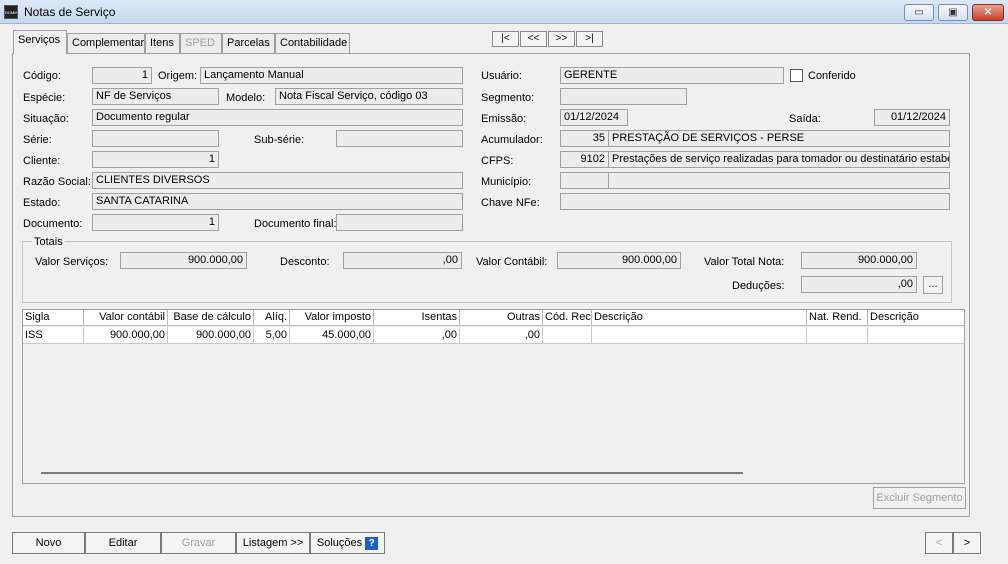 The height and width of the screenshot is (564, 1008). Describe the element at coordinates (417, 318) in the screenshot. I see `column-header-isentas: Isentas` at that location.